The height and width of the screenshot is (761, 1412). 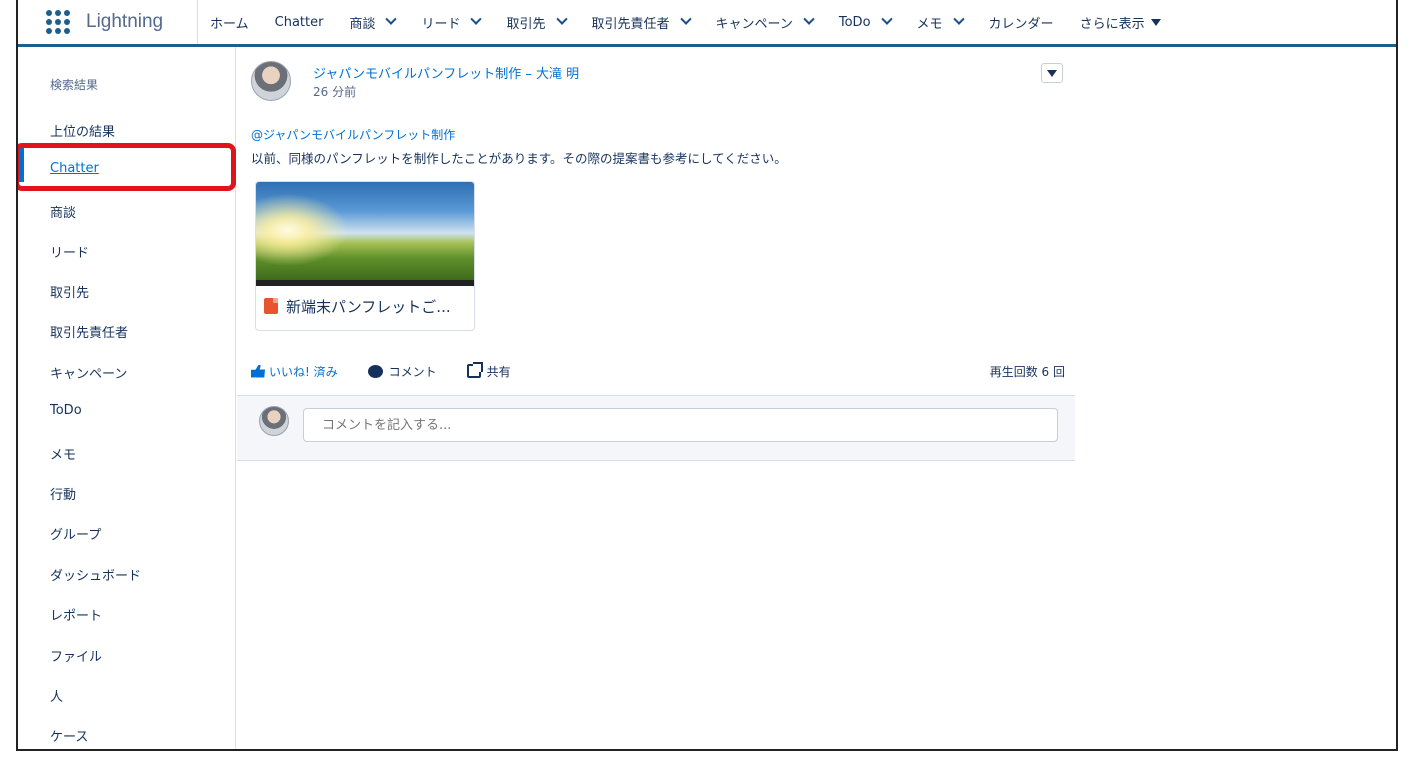 I want to click on like-button: いいね! 済み, so click(x=294, y=371).